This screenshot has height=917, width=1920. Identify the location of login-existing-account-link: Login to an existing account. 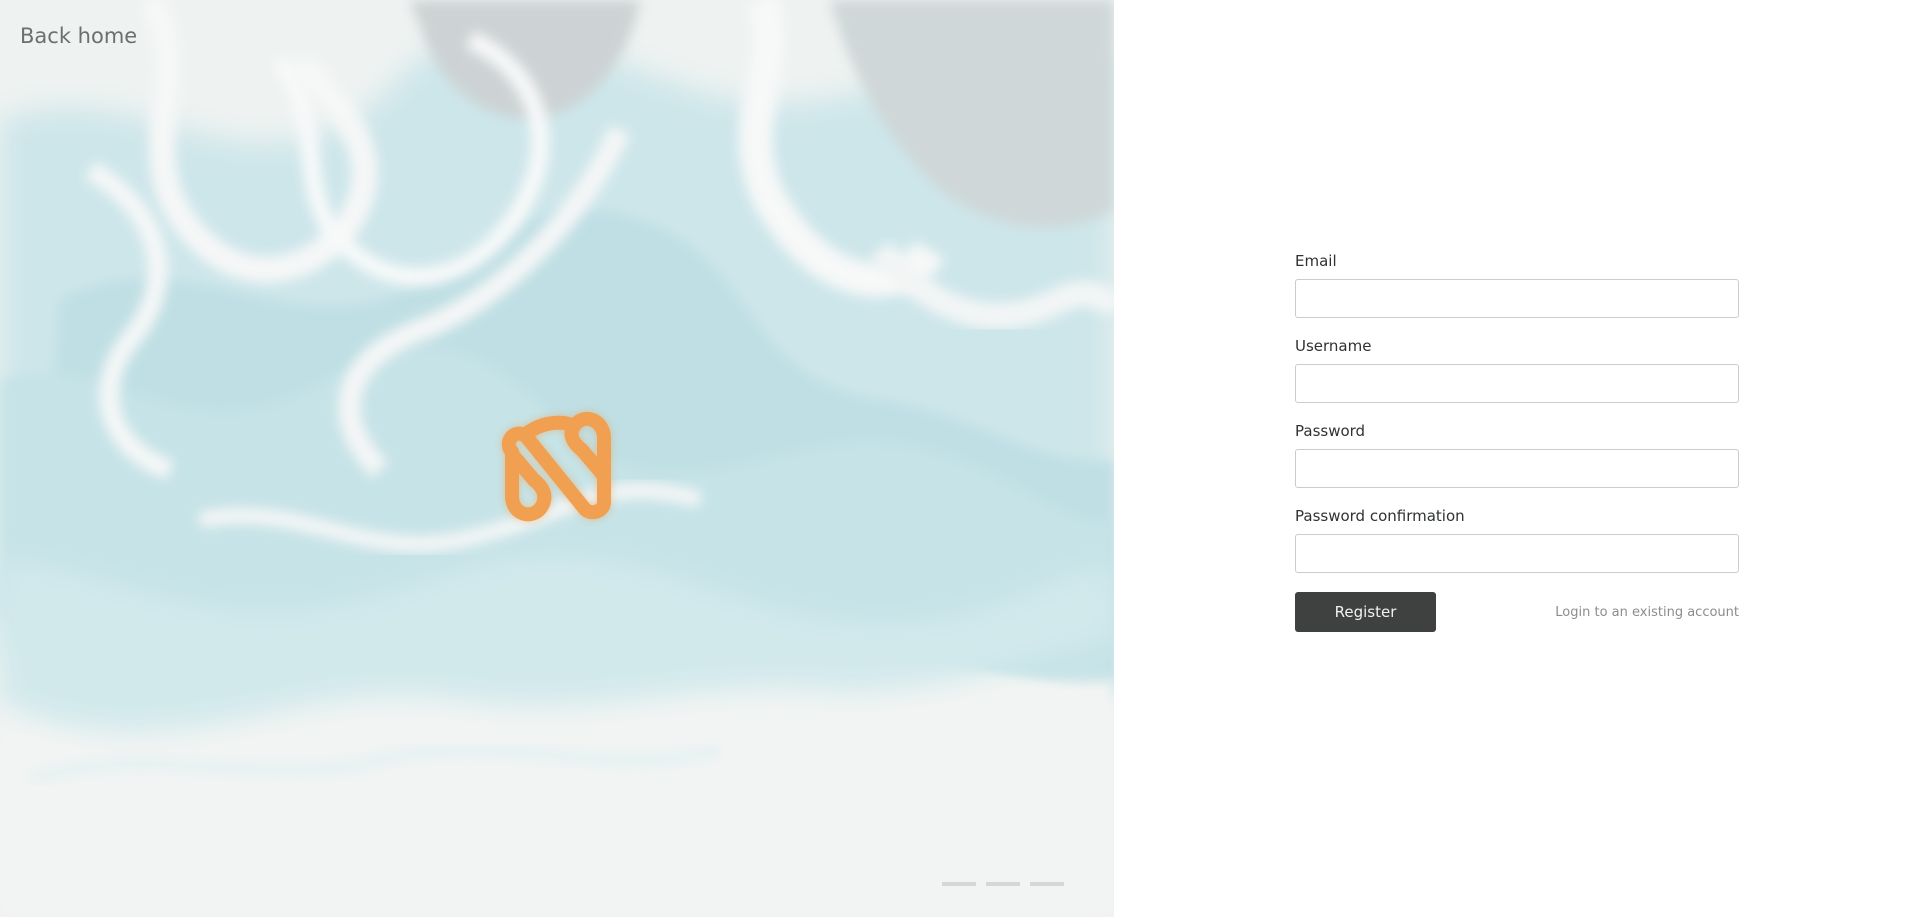
(1647, 612).